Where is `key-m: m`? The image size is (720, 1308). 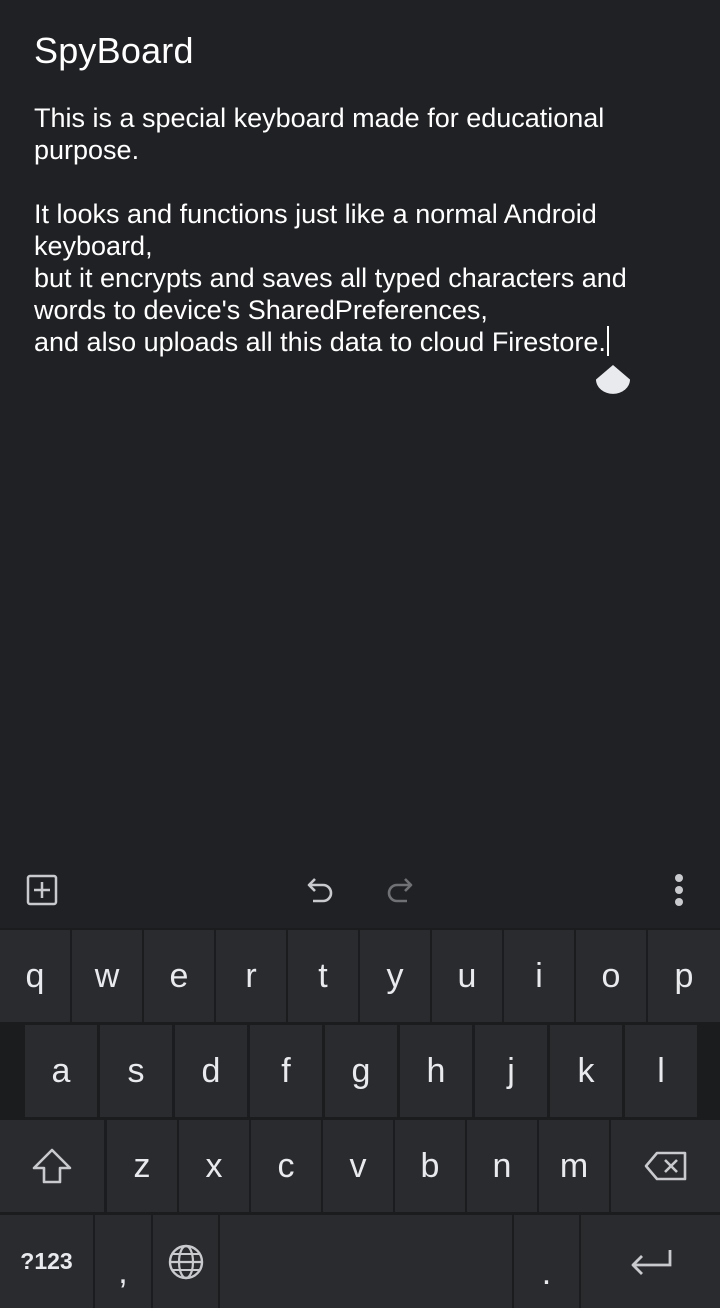 key-m: m is located at coordinates (574, 1166).